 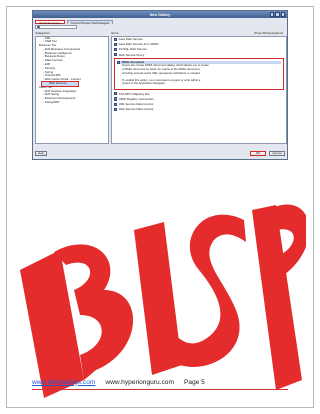 What do you see at coordinates (271, 14) in the screenshot?
I see `minimize-icon` at bounding box center [271, 14].